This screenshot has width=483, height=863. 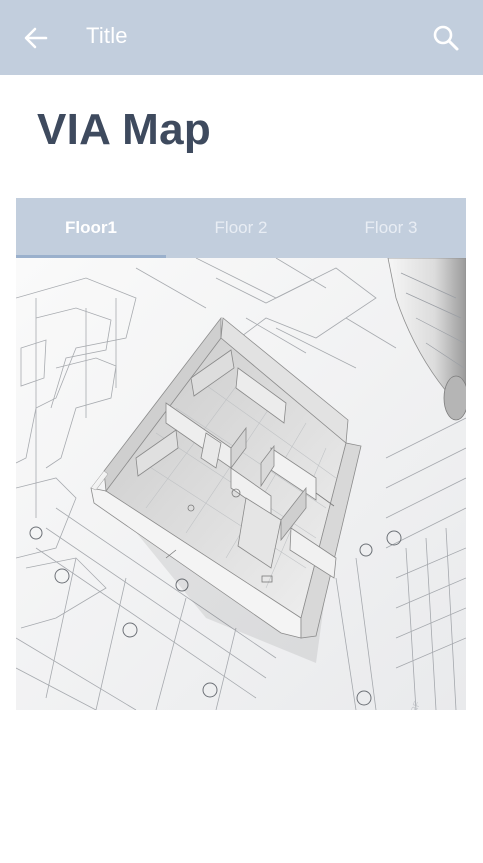 I want to click on tab-label: Floor 2, so click(x=241, y=227).